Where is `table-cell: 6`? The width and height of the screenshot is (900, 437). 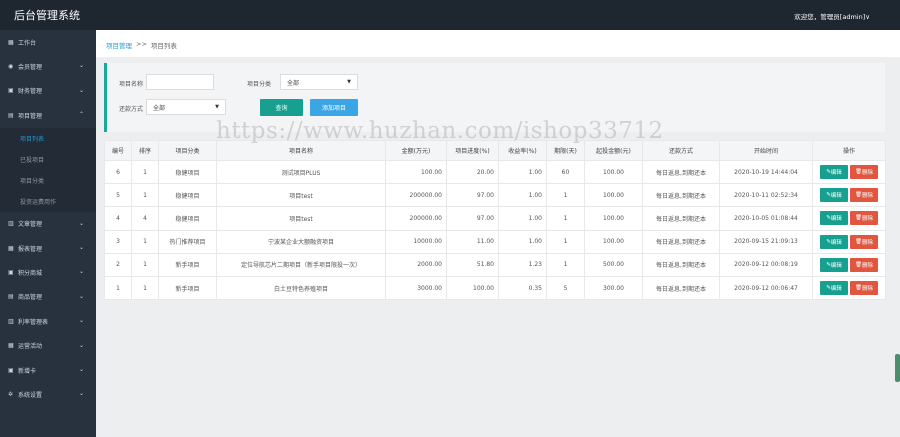 table-cell: 6 is located at coordinates (118, 172).